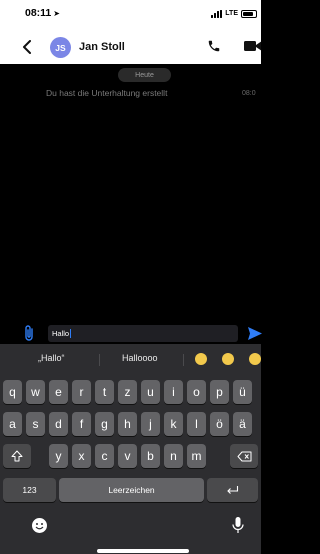  What do you see at coordinates (173, 424) in the screenshot?
I see `key-k: k` at bounding box center [173, 424].